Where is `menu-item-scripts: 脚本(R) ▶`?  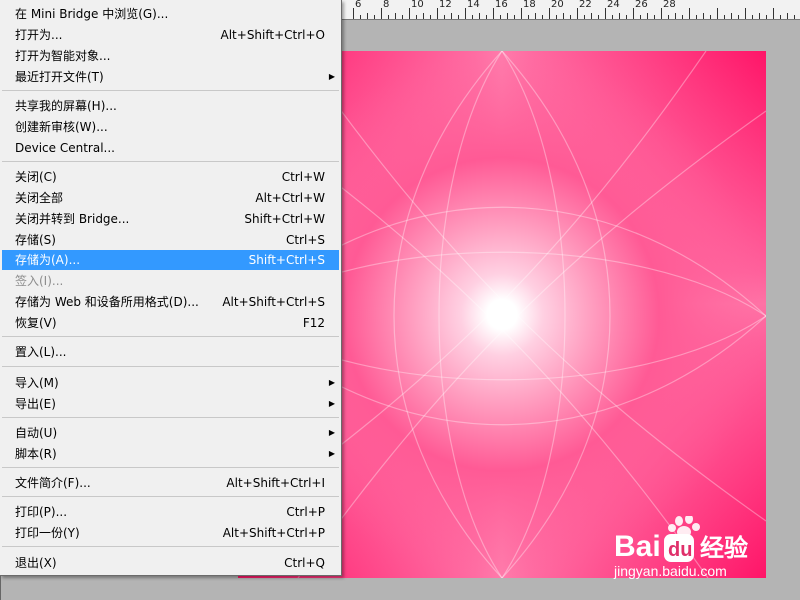 menu-item-scripts: 脚本(R) ▶ is located at coordinates (170, 454).